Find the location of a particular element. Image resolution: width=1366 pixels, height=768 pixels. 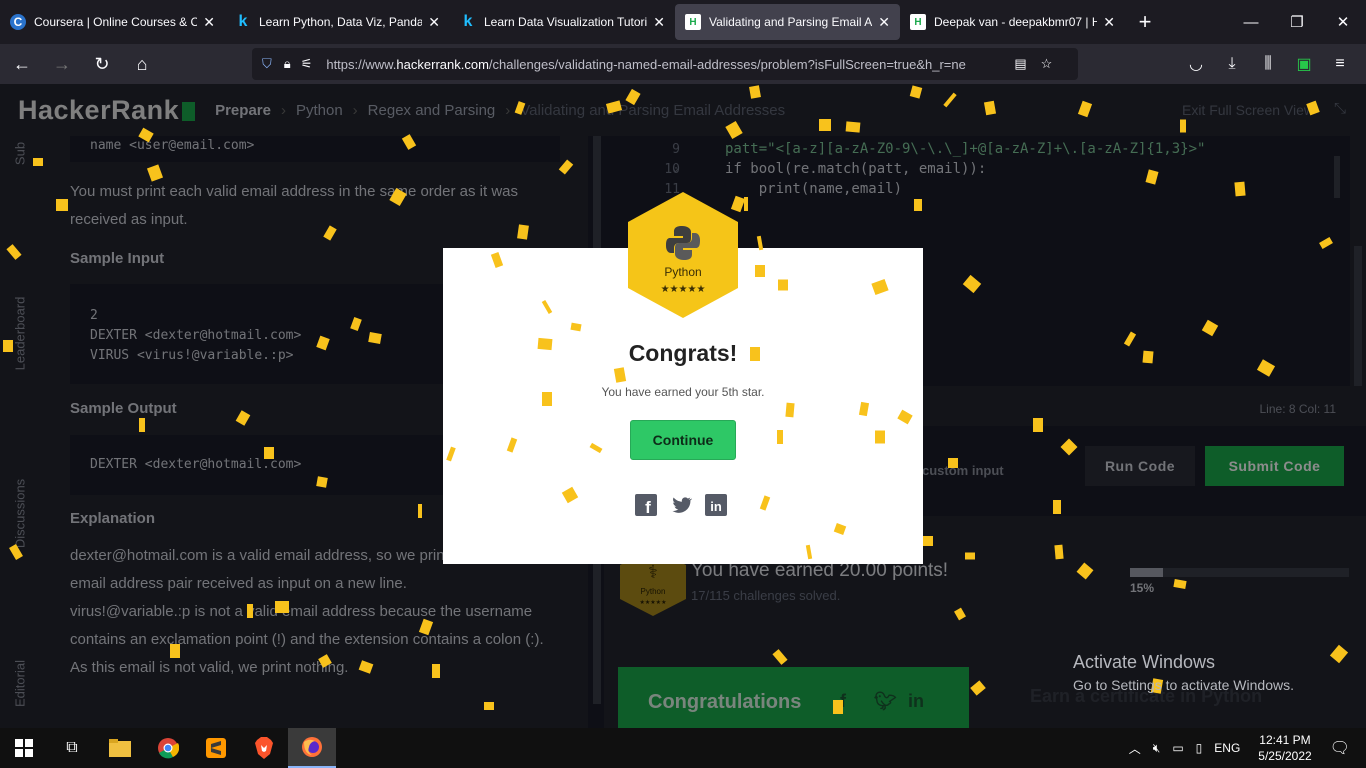

language-indicator: ENG is located at coordinates (1227, 748).